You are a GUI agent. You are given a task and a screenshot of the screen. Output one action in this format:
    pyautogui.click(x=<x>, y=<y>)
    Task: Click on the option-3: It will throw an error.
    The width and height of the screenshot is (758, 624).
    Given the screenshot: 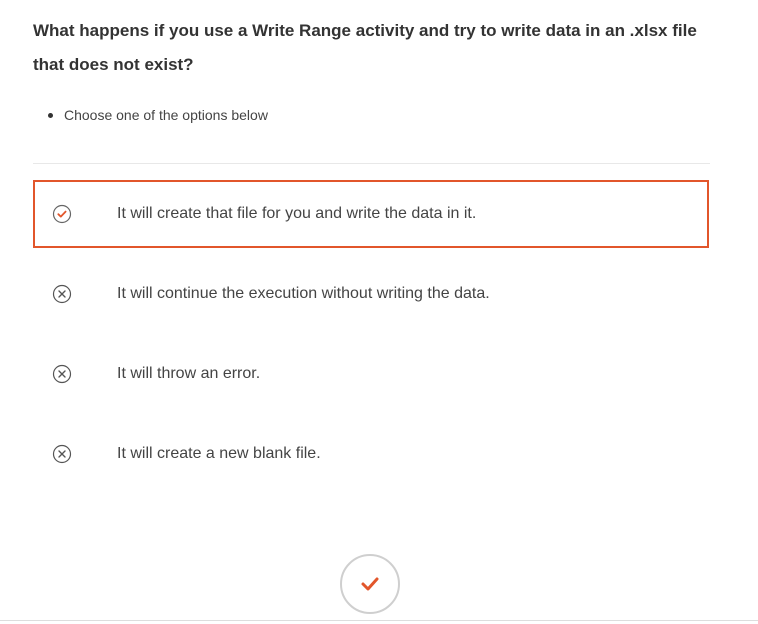 What is the action you would take?
    pyautogui.click(x=371, y=374)
    